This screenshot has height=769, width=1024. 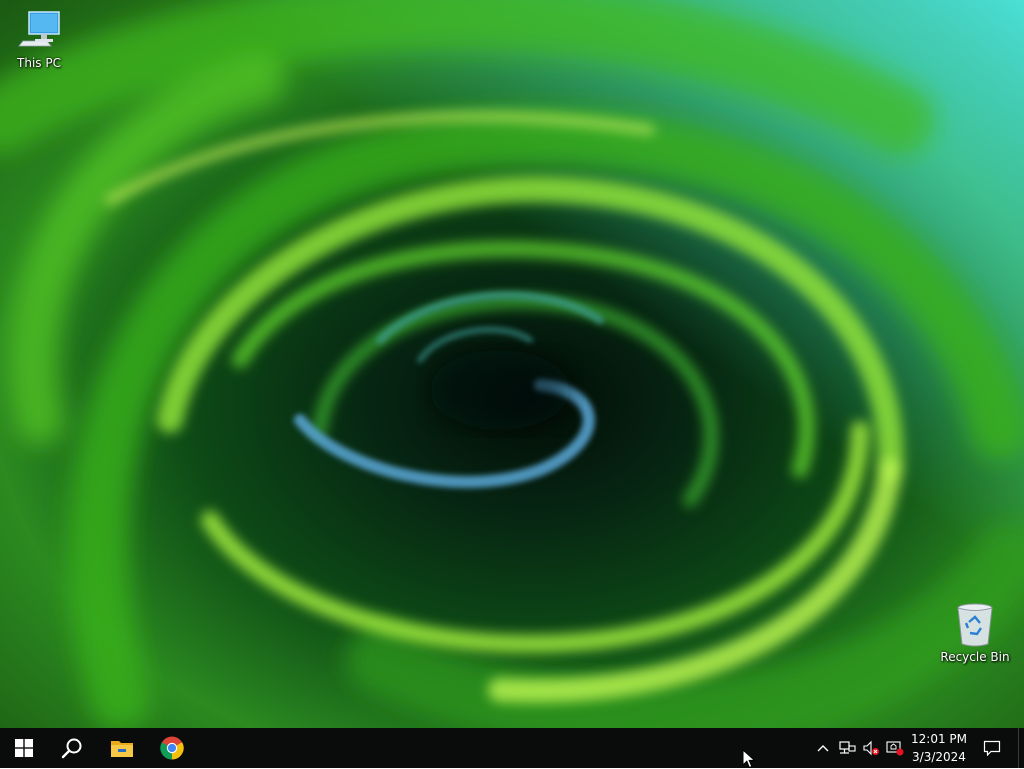 I want to click on chrome-icon, so click(x=172, y=748).